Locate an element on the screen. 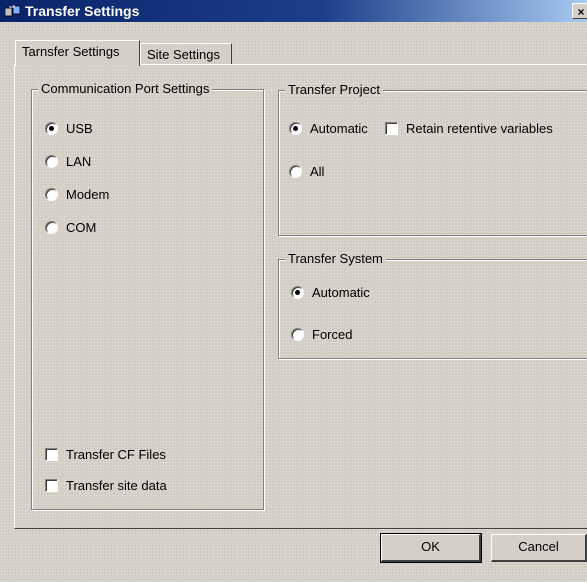  transfer-app-icon is located at coordinates (13, 11).